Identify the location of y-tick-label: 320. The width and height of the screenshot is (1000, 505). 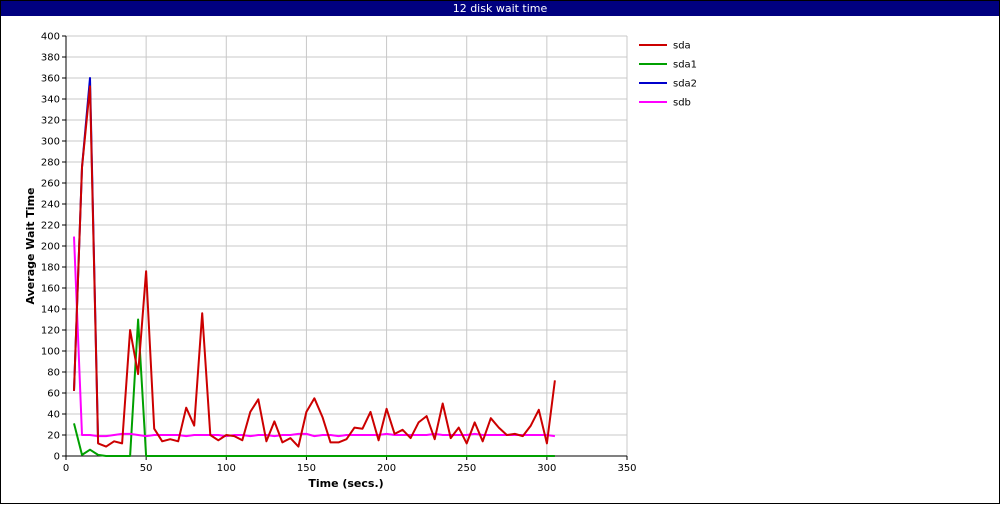
(50, 121).